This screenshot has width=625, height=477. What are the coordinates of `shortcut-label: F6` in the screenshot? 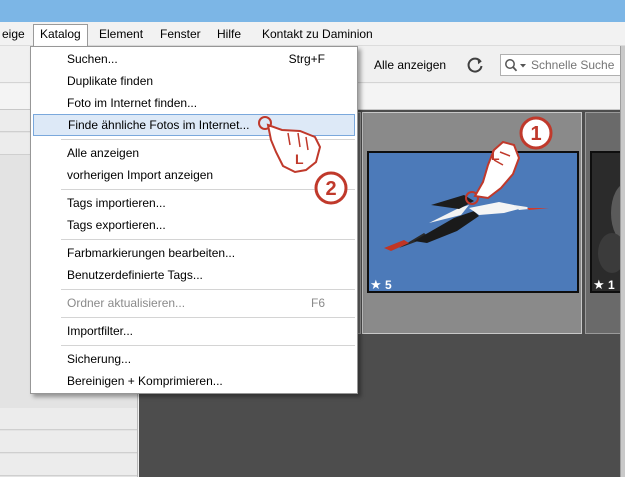 It's located at (317, 303).